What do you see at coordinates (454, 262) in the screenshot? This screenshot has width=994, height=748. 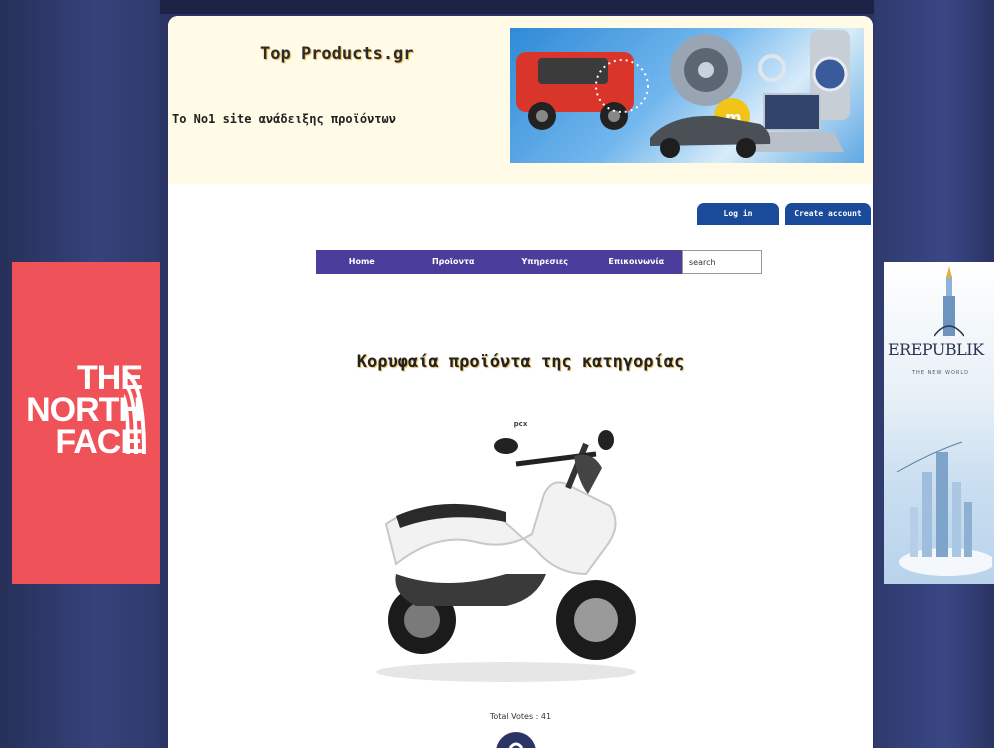 I see `nav-item-products: Προϊοντα` at bounding box center [454, 262].